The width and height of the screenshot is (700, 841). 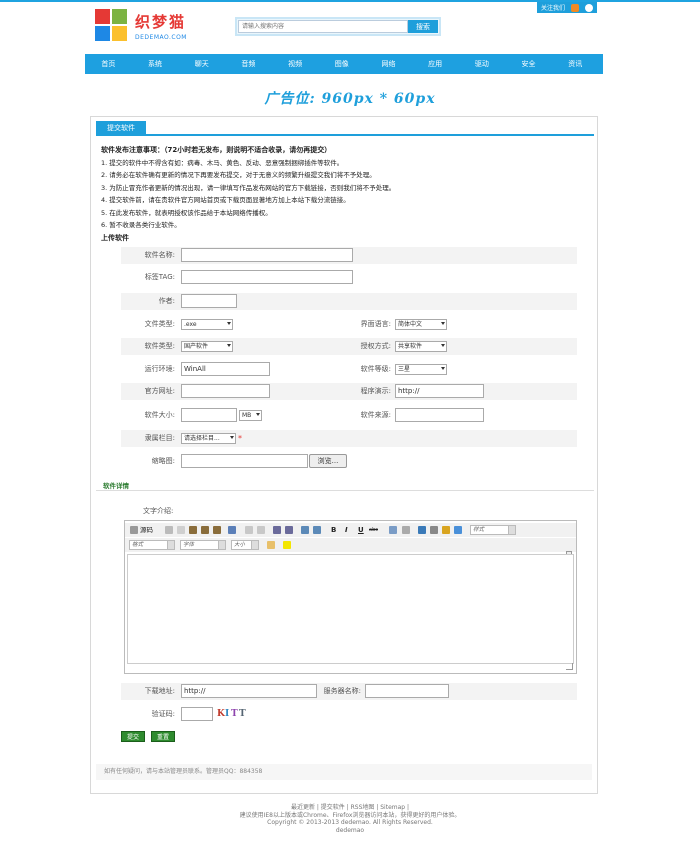 What do you see at coordinates (161, 22) in the screenshot?
I see `logo-name: 织梦猫` at bounding box center [161, 22].